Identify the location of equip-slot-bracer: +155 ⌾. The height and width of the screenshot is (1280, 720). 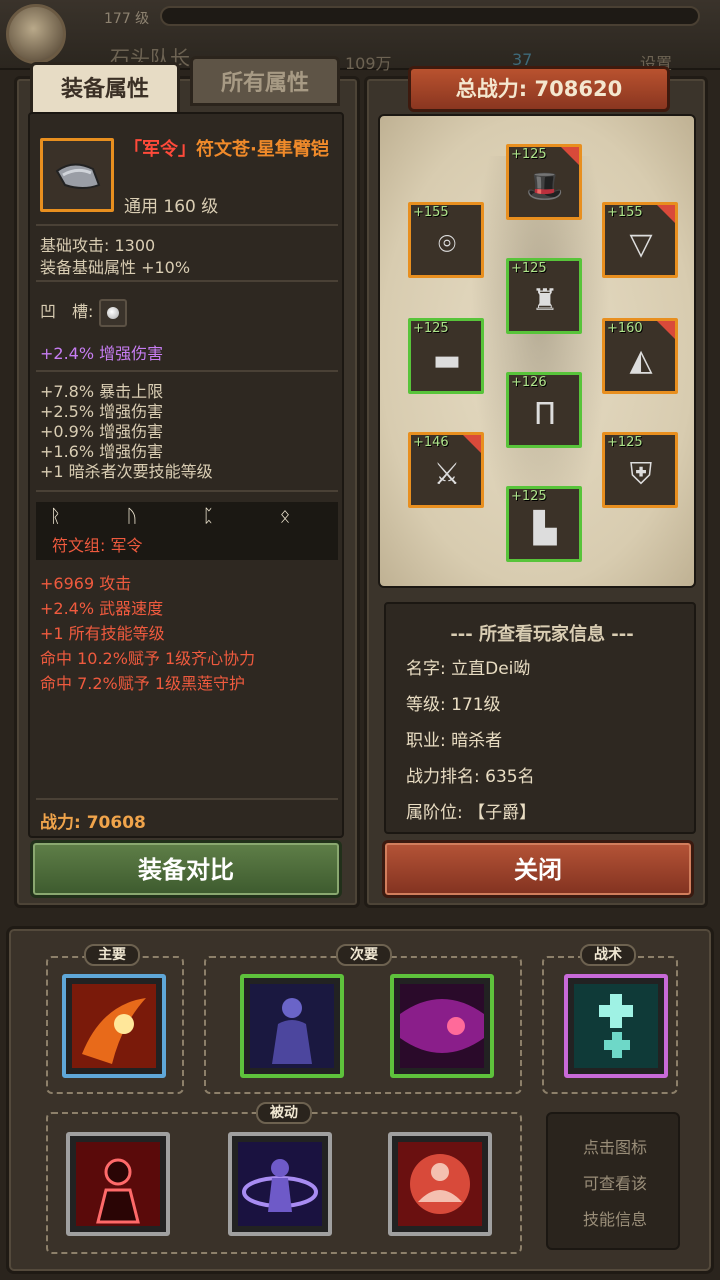
(446, 240).